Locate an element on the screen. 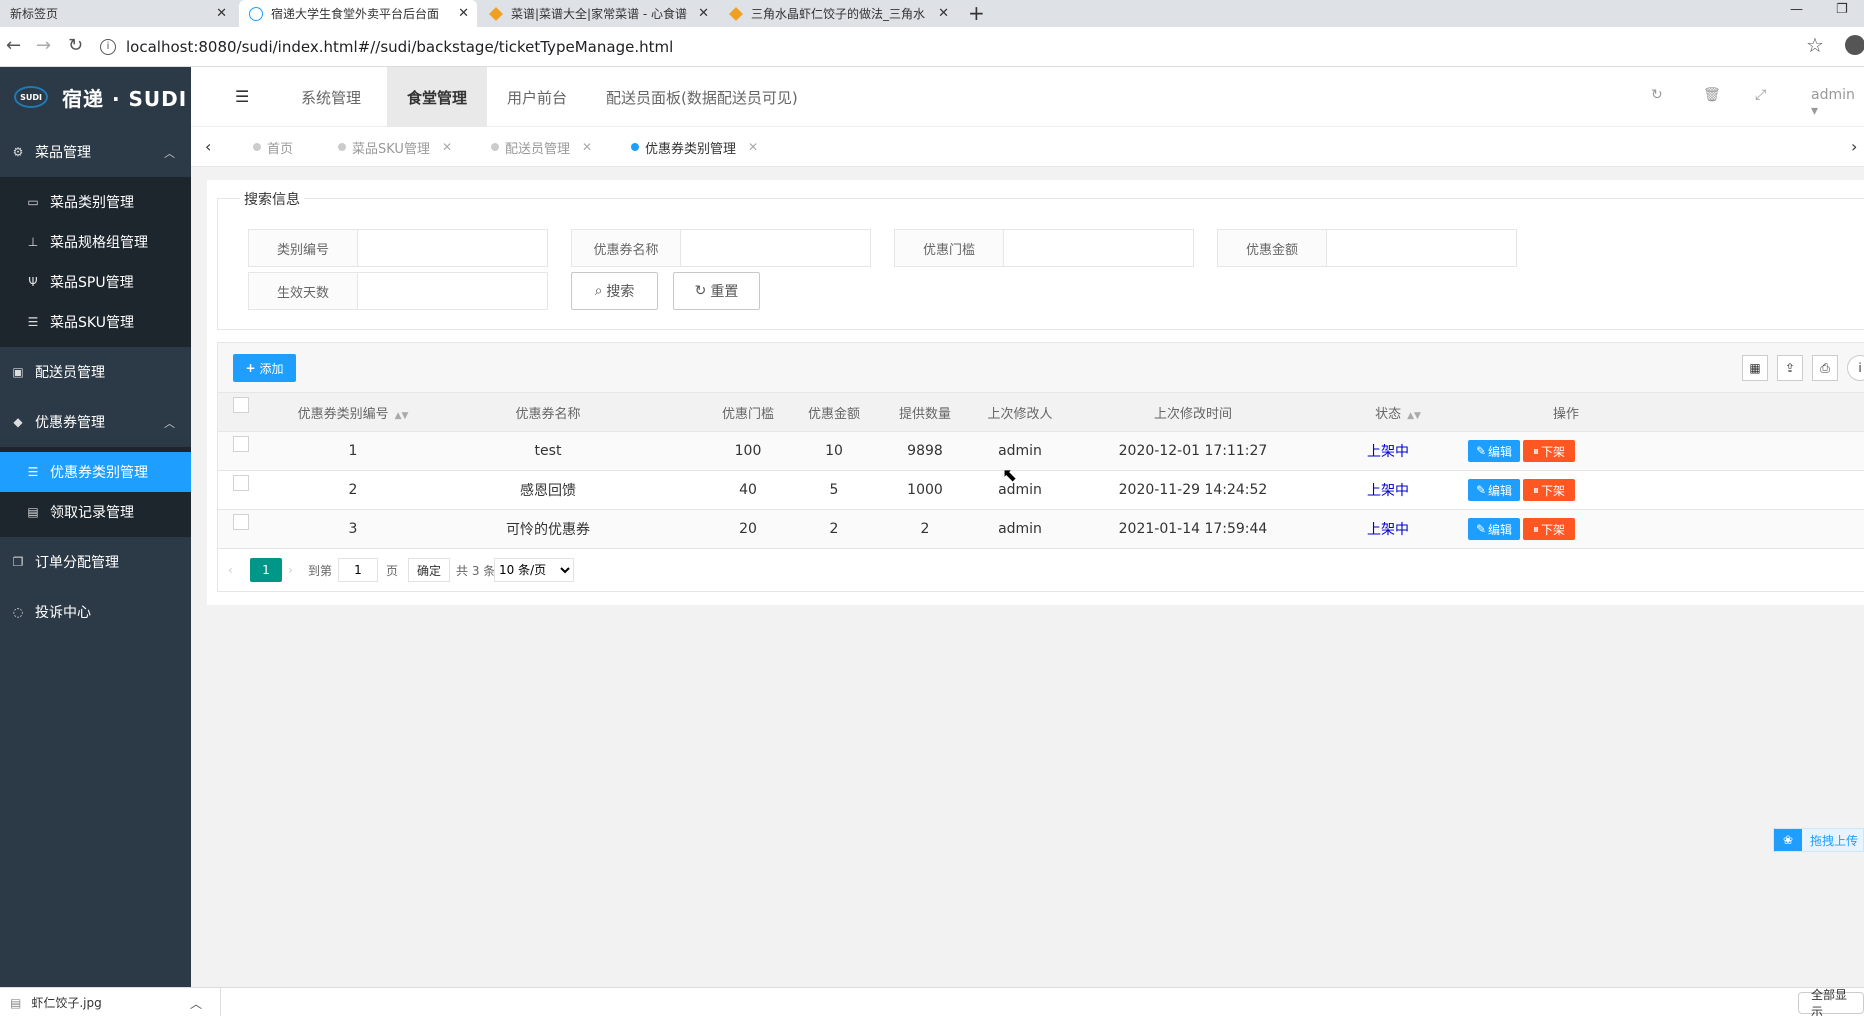 This screenshot has height=1016, width=1864. sidebar-group-coupons: ◆ 优惠券管理 ︿ is located at coordinates (95, 422).